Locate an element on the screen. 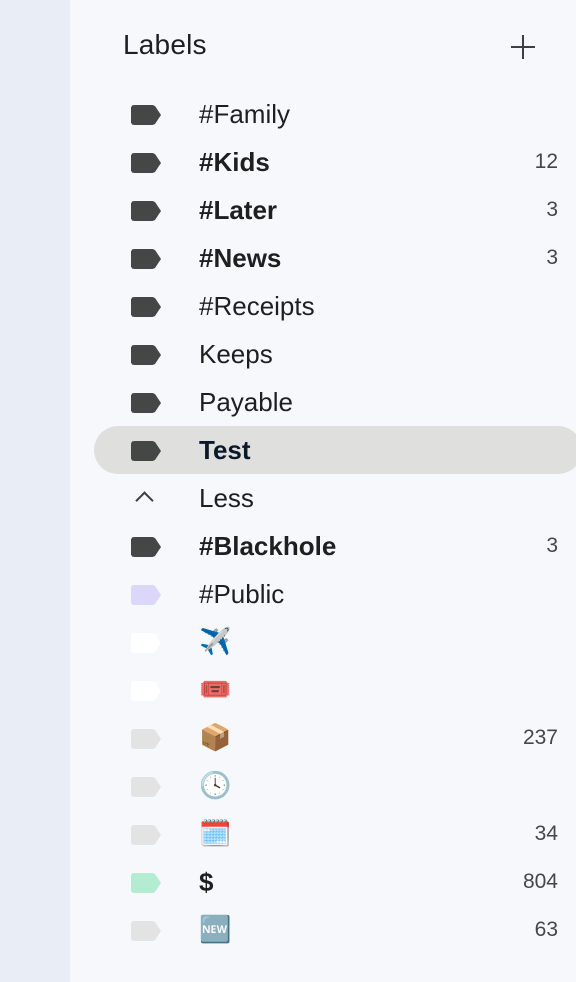  unread-count: 12 is located at coordinates (546, 161).